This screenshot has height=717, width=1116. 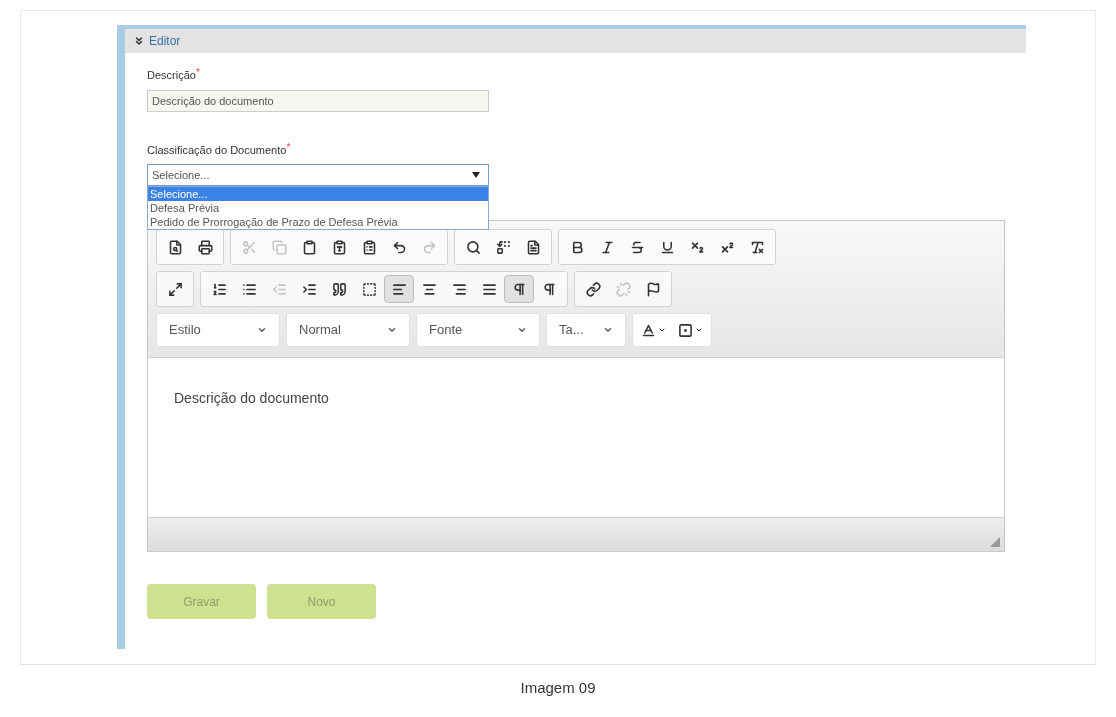 What do you see at coordinates (489, 289) in the screenshot?
I see `justify-icon` at bounding box center [489, 289].